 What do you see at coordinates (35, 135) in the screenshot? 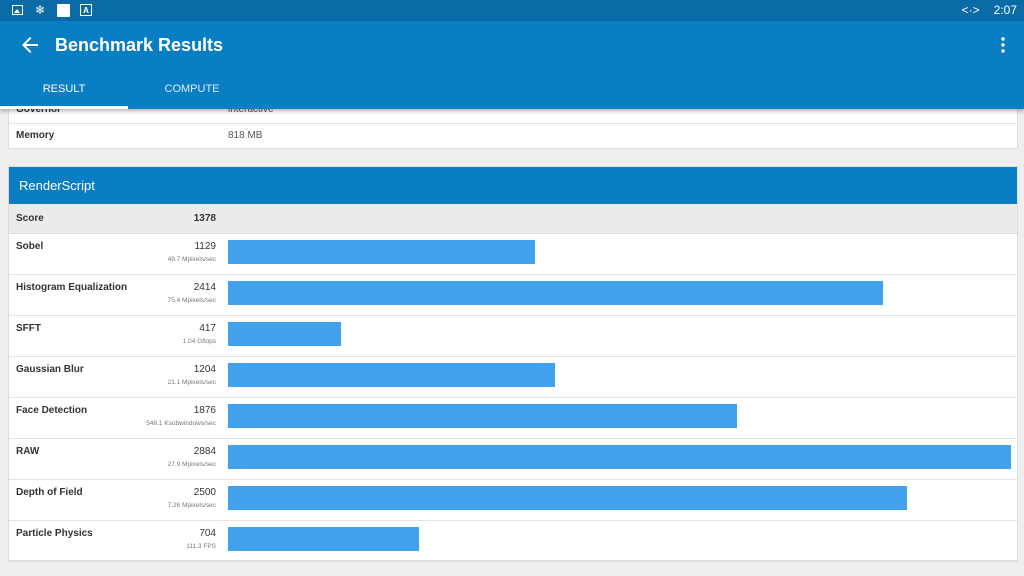
I see `info-key: Memory` at bounding box center [35, 135].